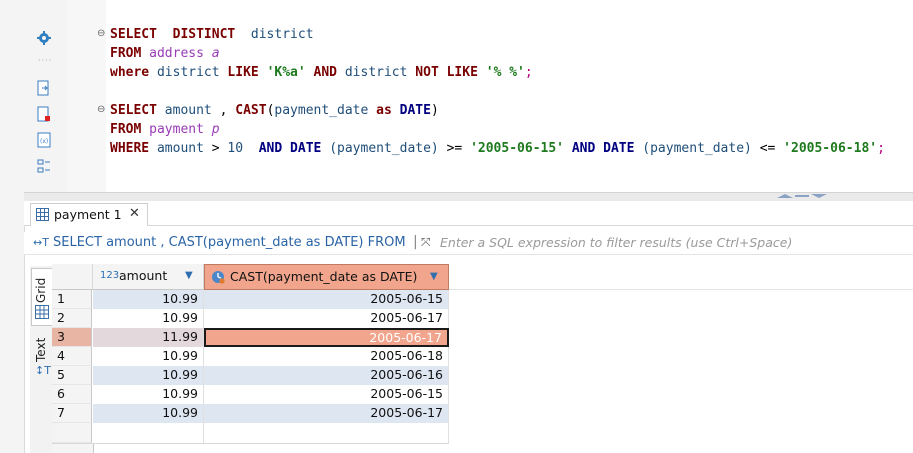 This screenshot has height=453, width=913. I want to click on sql-punct: ,, so click(223, 110).